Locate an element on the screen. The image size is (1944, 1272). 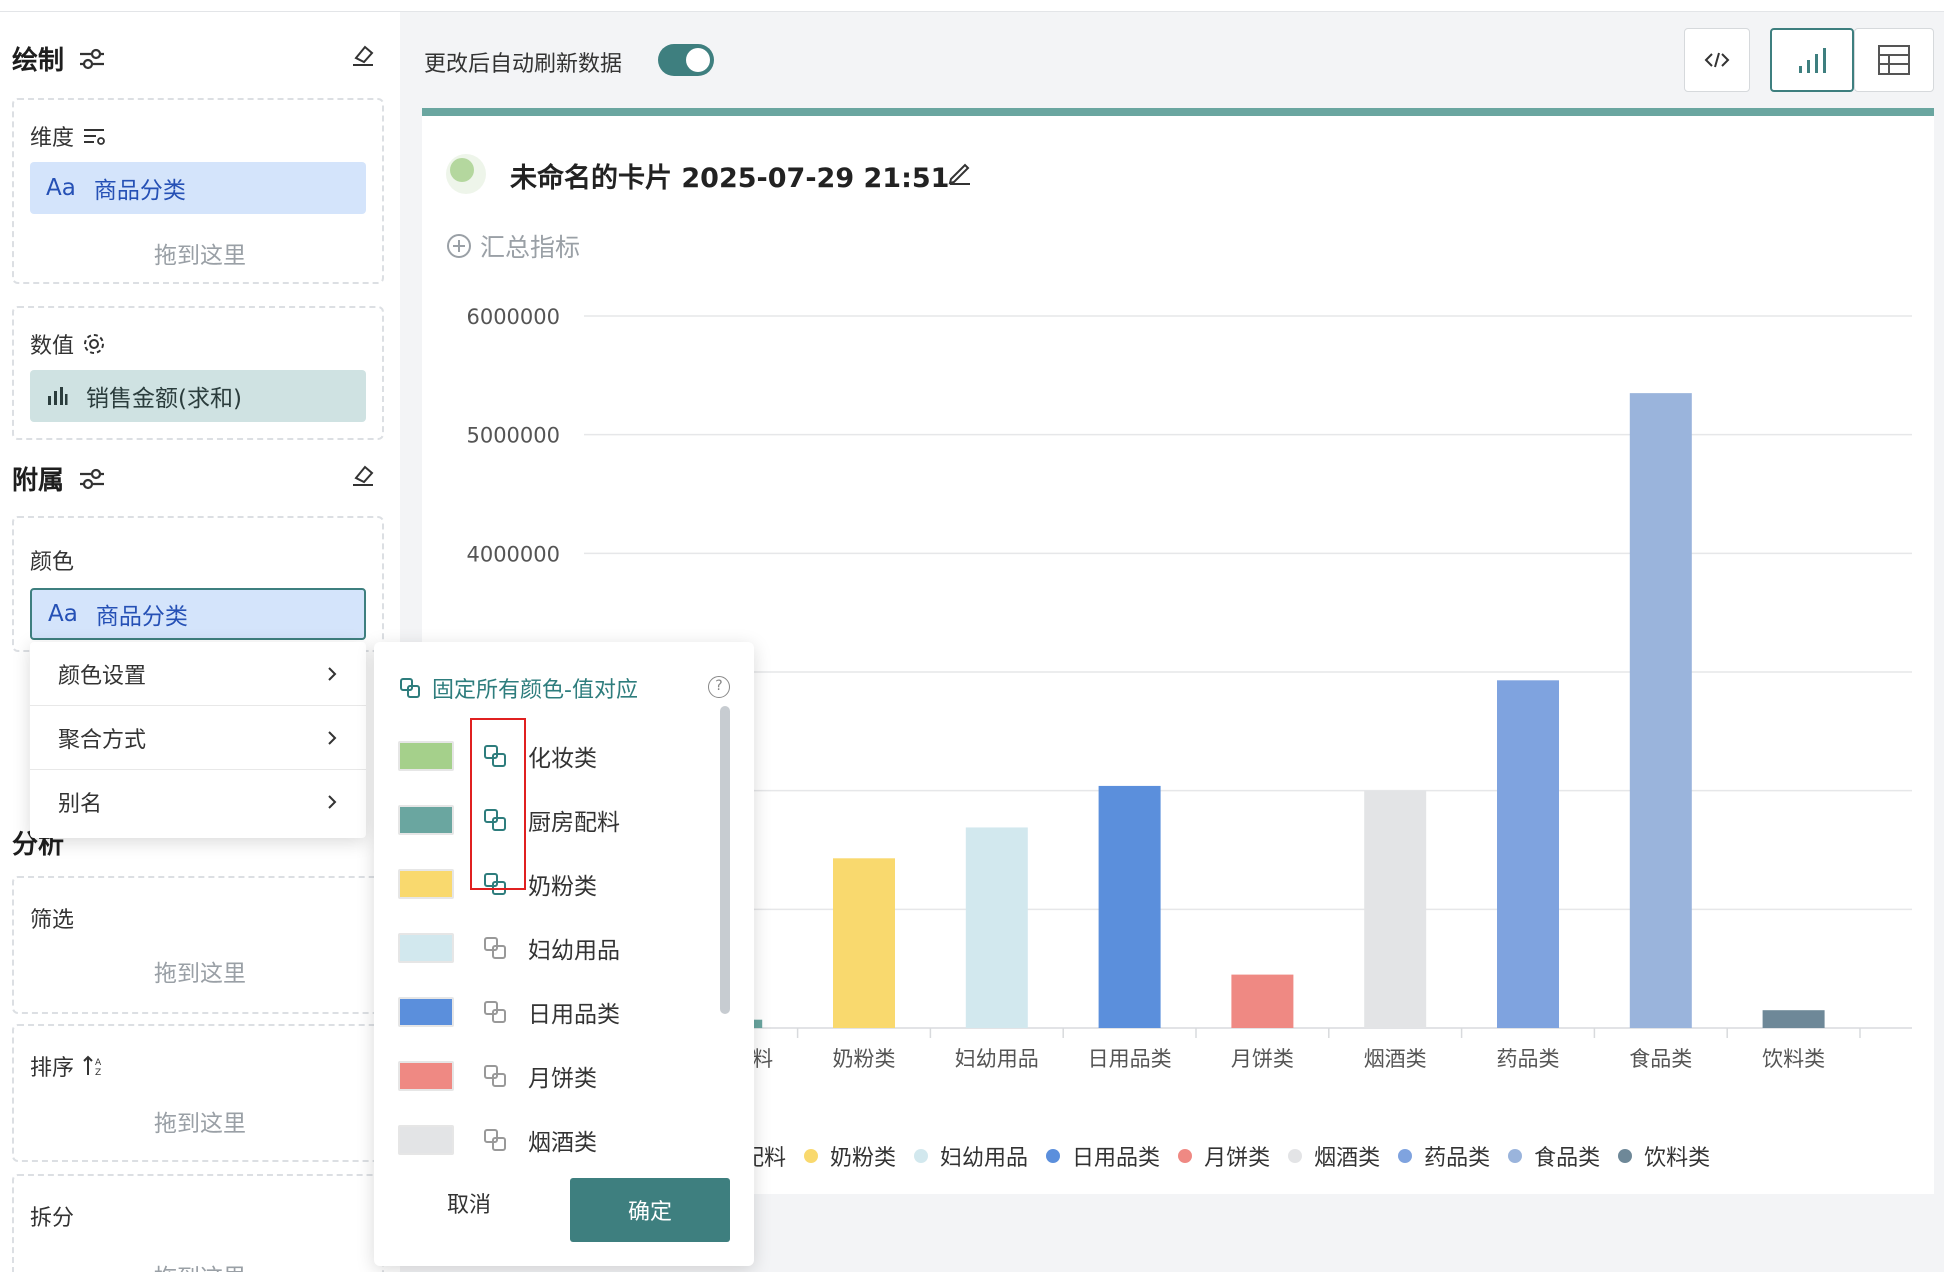
field-context-menu: 颜色设置 聚合方式 别名 is located at coordinates (198, 740).